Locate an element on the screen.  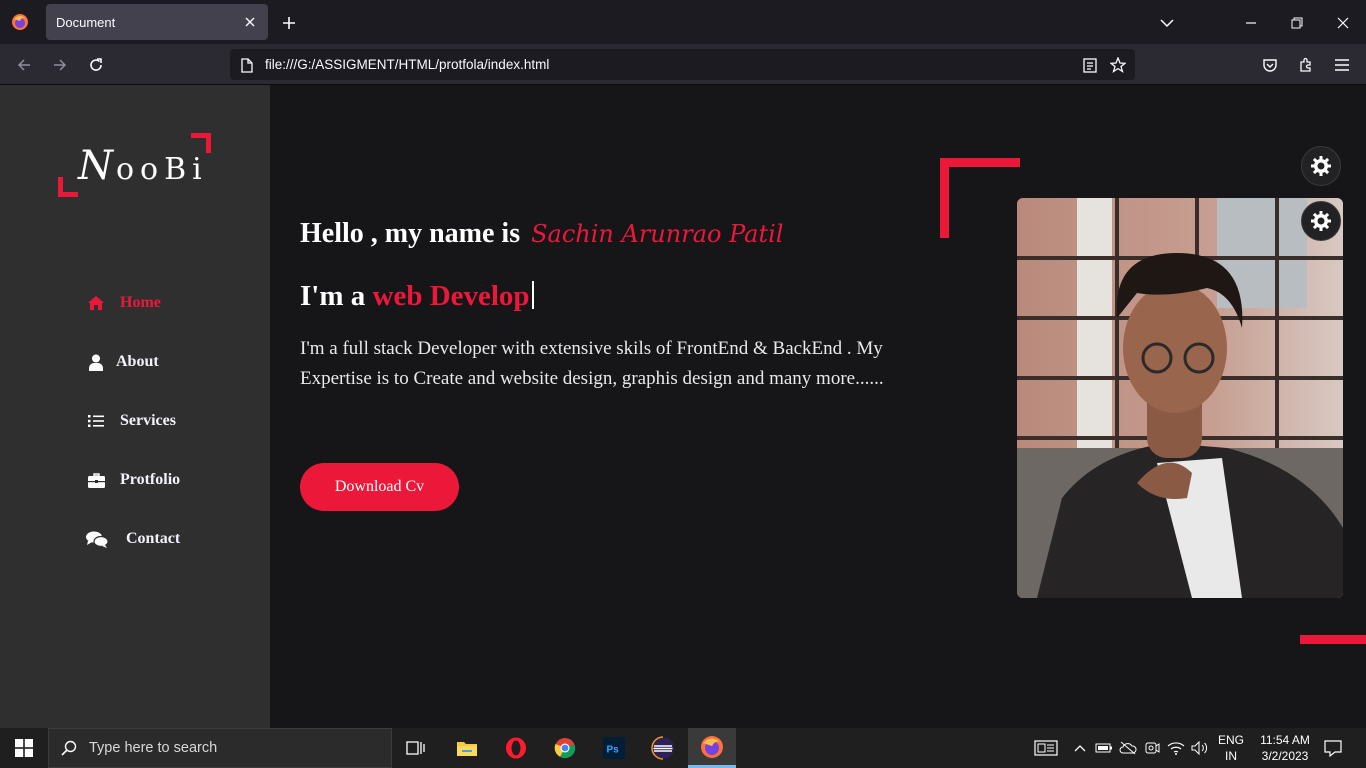
hero-greeting: Hello , my name is Sachin Arunrao Patil is located at coordinates (542, 233).